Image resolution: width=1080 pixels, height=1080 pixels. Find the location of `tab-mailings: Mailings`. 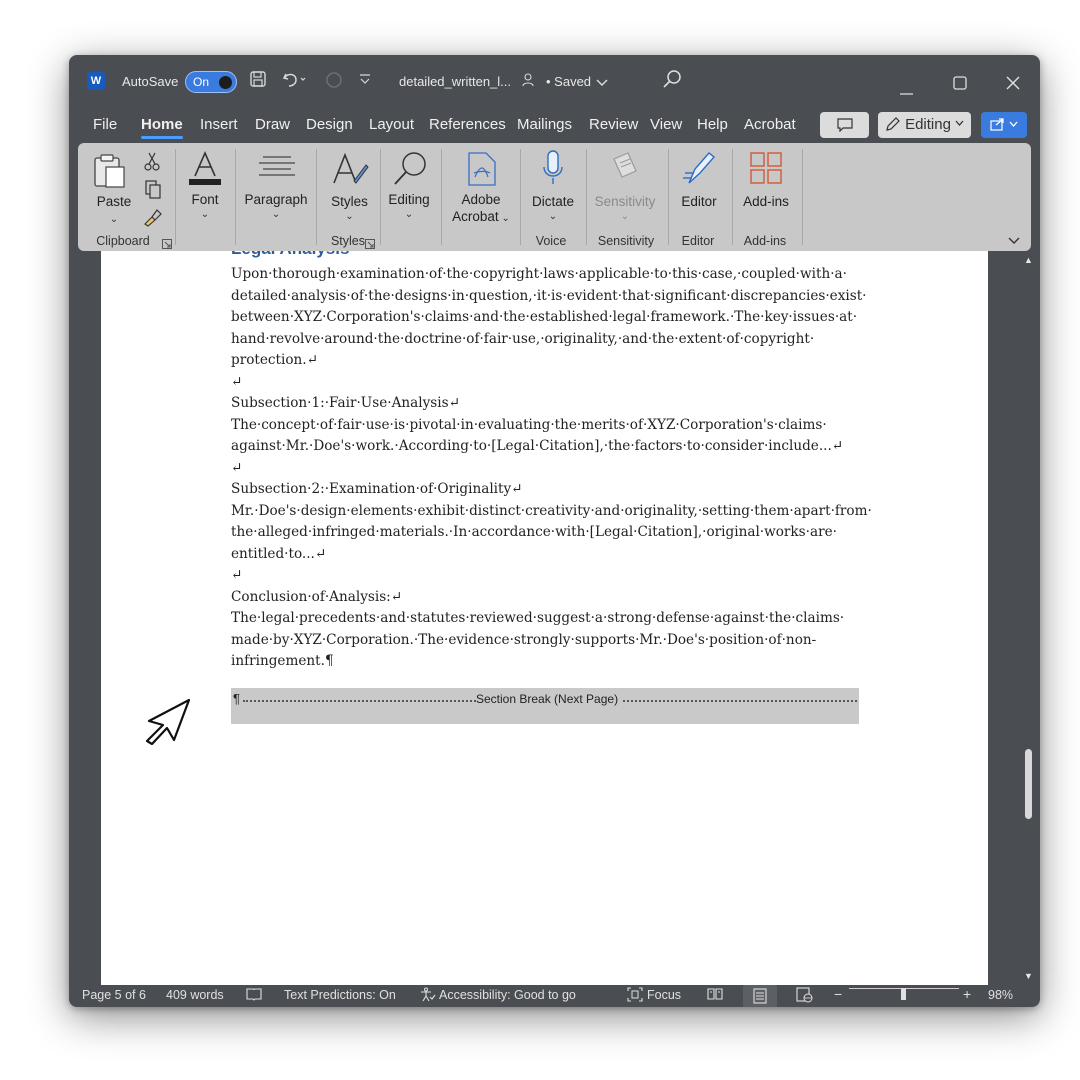

tab-mailings: Mailings is located at coordinates (544, 124).